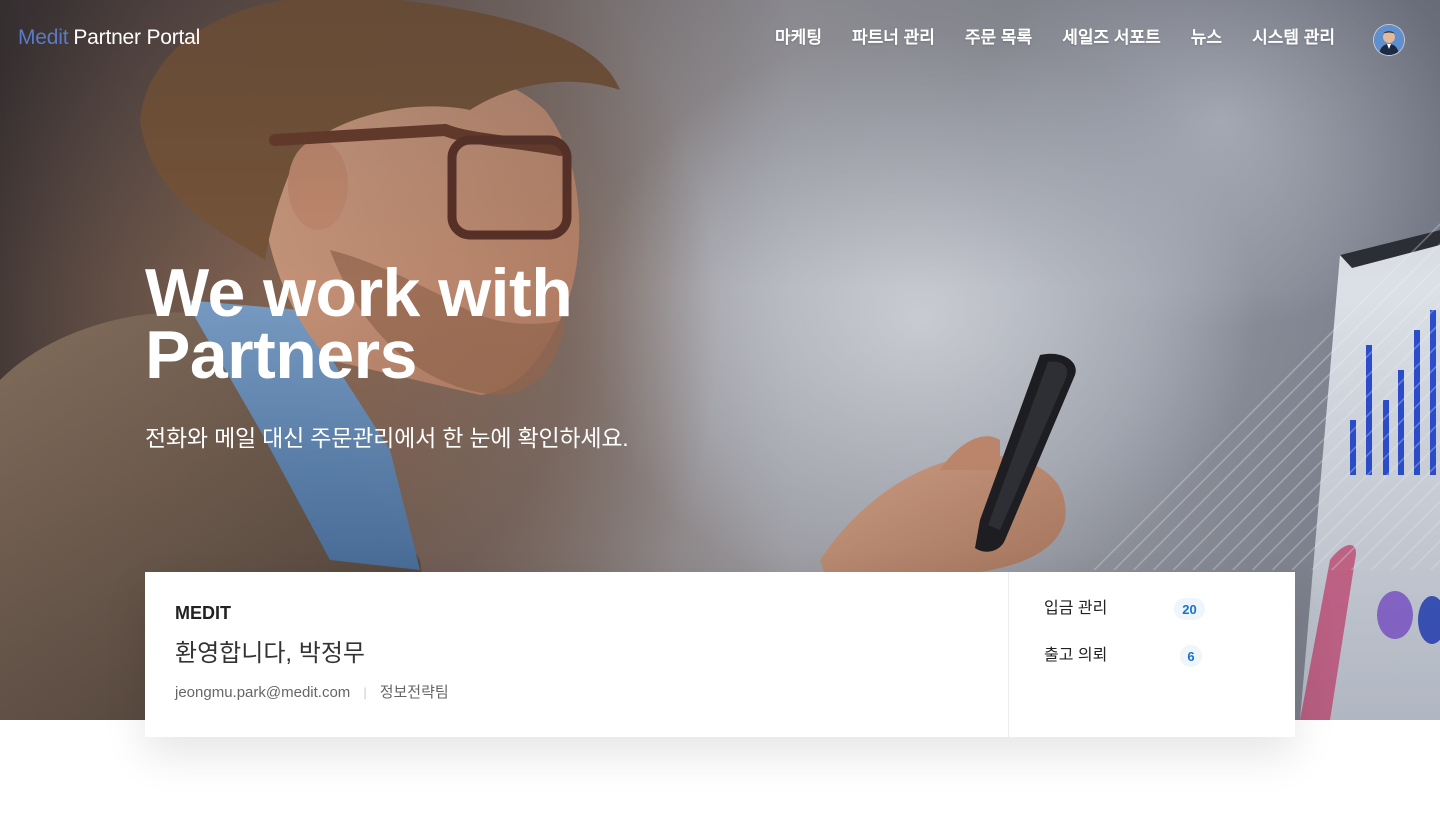  Describe the element at coordinates (1293, 38) in the screenshot. I see `nav-item-system-management: 시스템 관리` at that location.